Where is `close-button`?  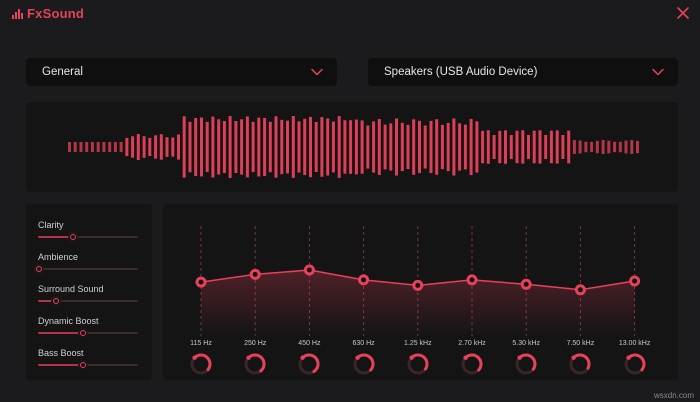
close-button is located at coordinates (683, 13).